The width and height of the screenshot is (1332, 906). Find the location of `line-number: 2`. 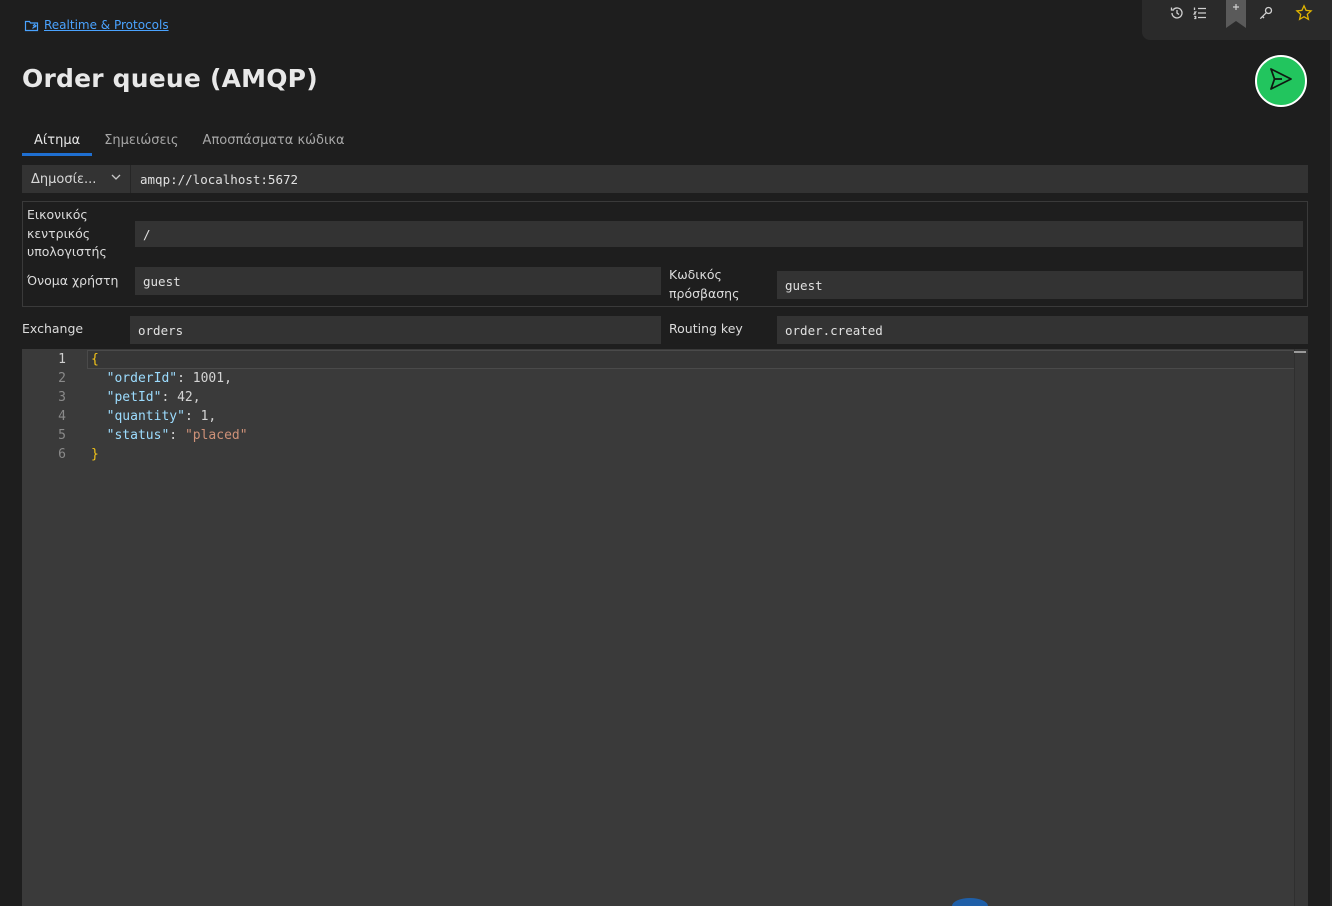

line-number: 2 is located at coordinates (62, 378).